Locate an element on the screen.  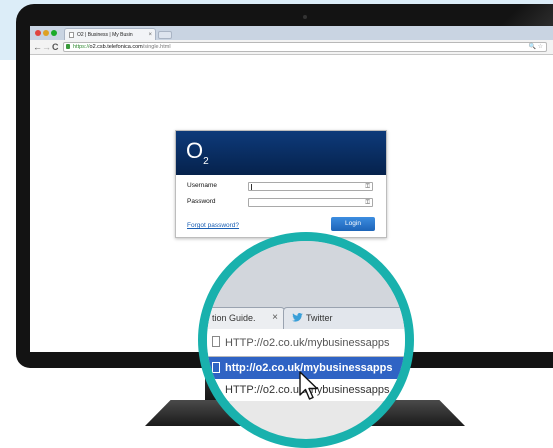
username-label: Username is located at coordinates (202, 185).